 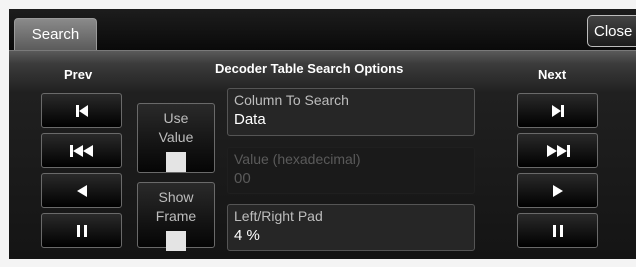 I want to click on use-value-label-line2: Value, so click(x=176, y=137).